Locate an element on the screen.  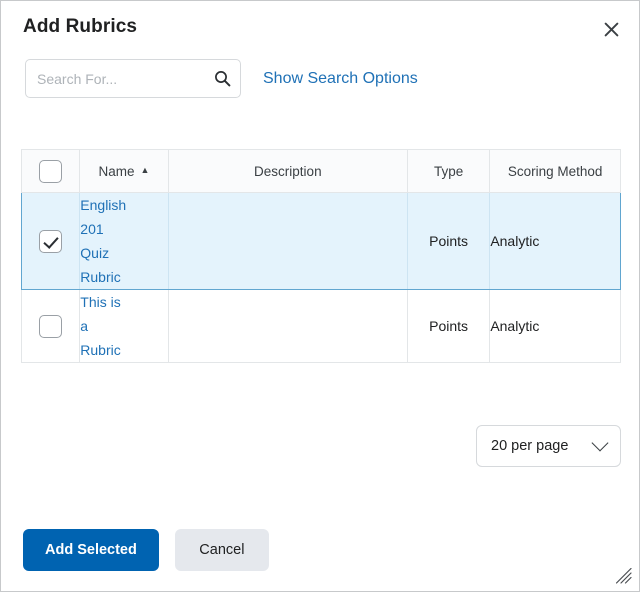
table-header: Name ▲ Description Type Scoring Method is located at coordinates (320, 171).